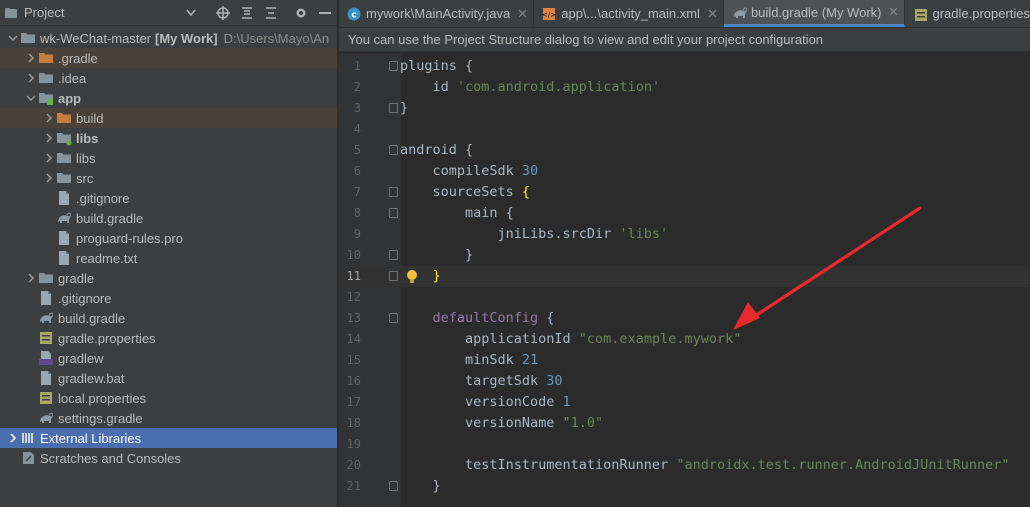 This screenshot has width=1030, height=507. I want to click on code-token: testInstrumentationRunner, so click(571, 465).